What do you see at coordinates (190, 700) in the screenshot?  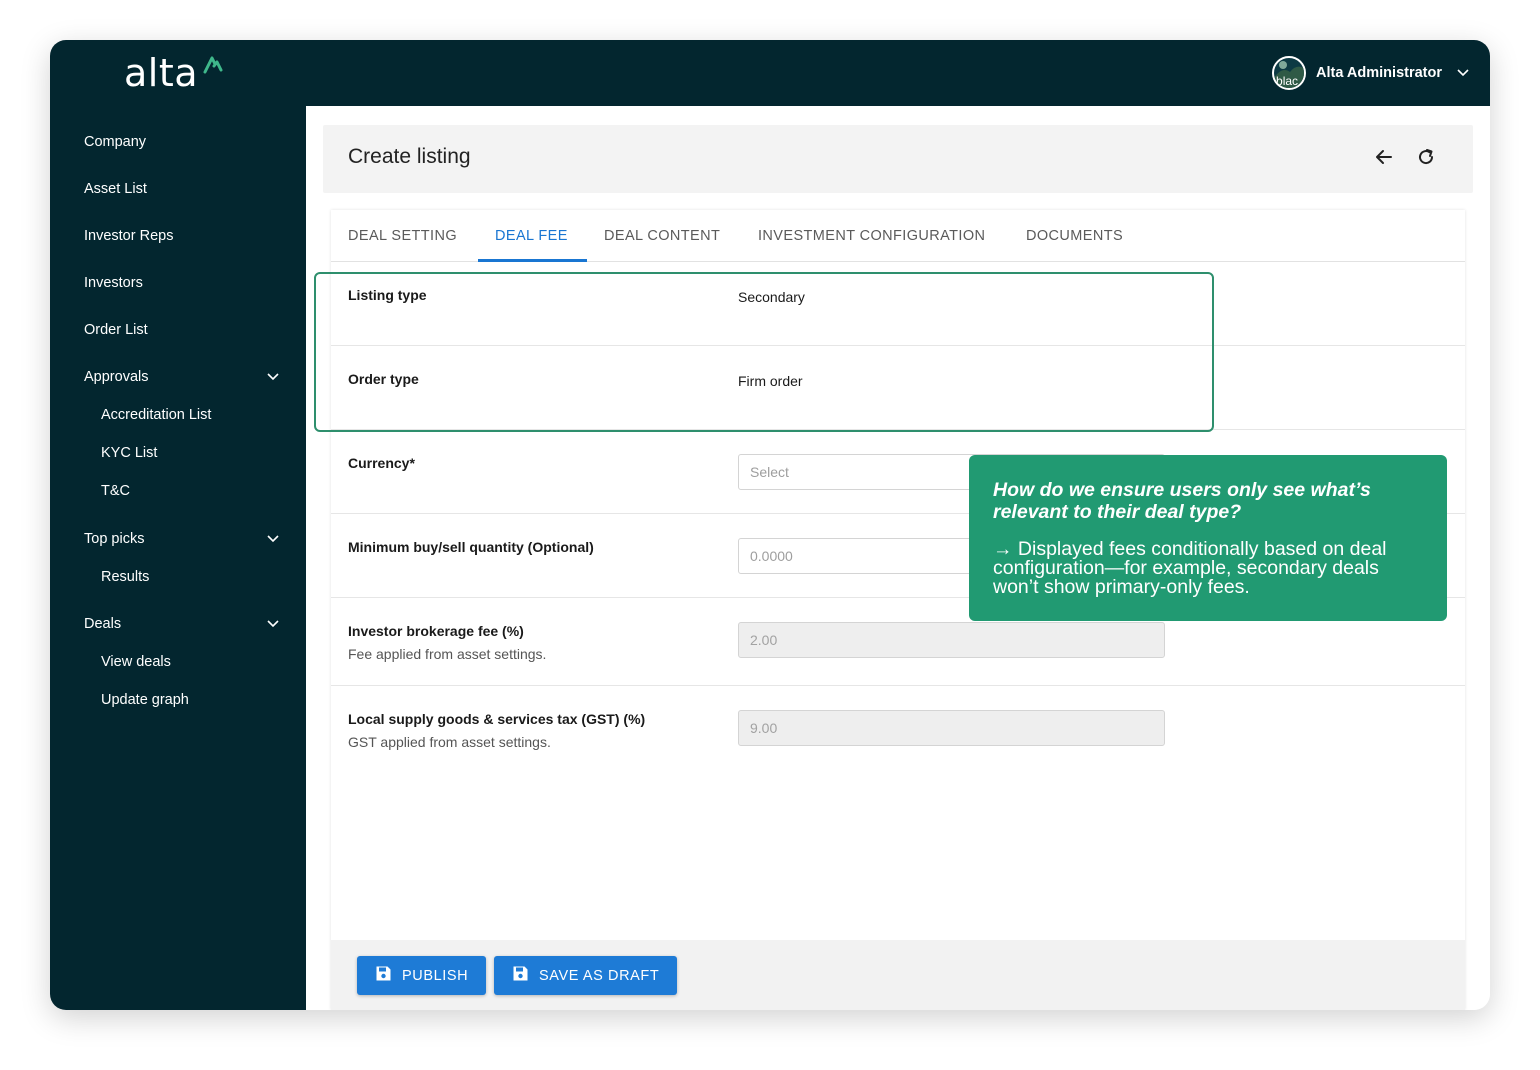 I see `sidebar-item-update-graph: Update graph` at bounding box center [190, 700].